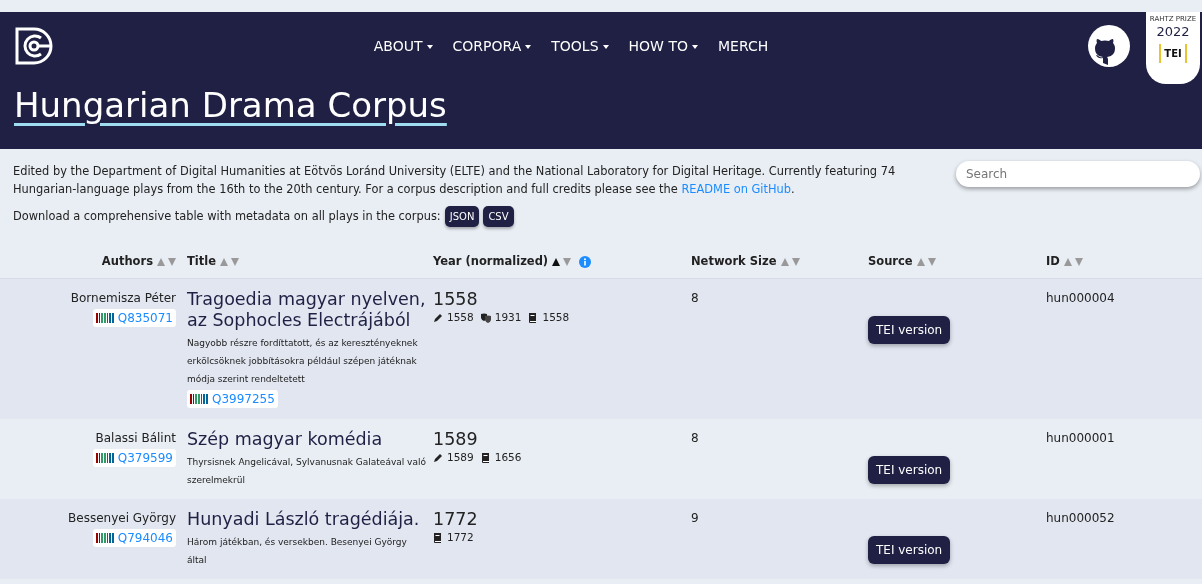  I want to click on intro-paragraph: Edited by the Department of Digital Humanities at Eötvös Loránd University (ELTE) and the National Laboratory for Digital Heritage. Currently featuring 74 Hungarian-language plays from the 16th to the 20th century. For a corpus description and full credits please see the README on GitHub., so click(455, 180).